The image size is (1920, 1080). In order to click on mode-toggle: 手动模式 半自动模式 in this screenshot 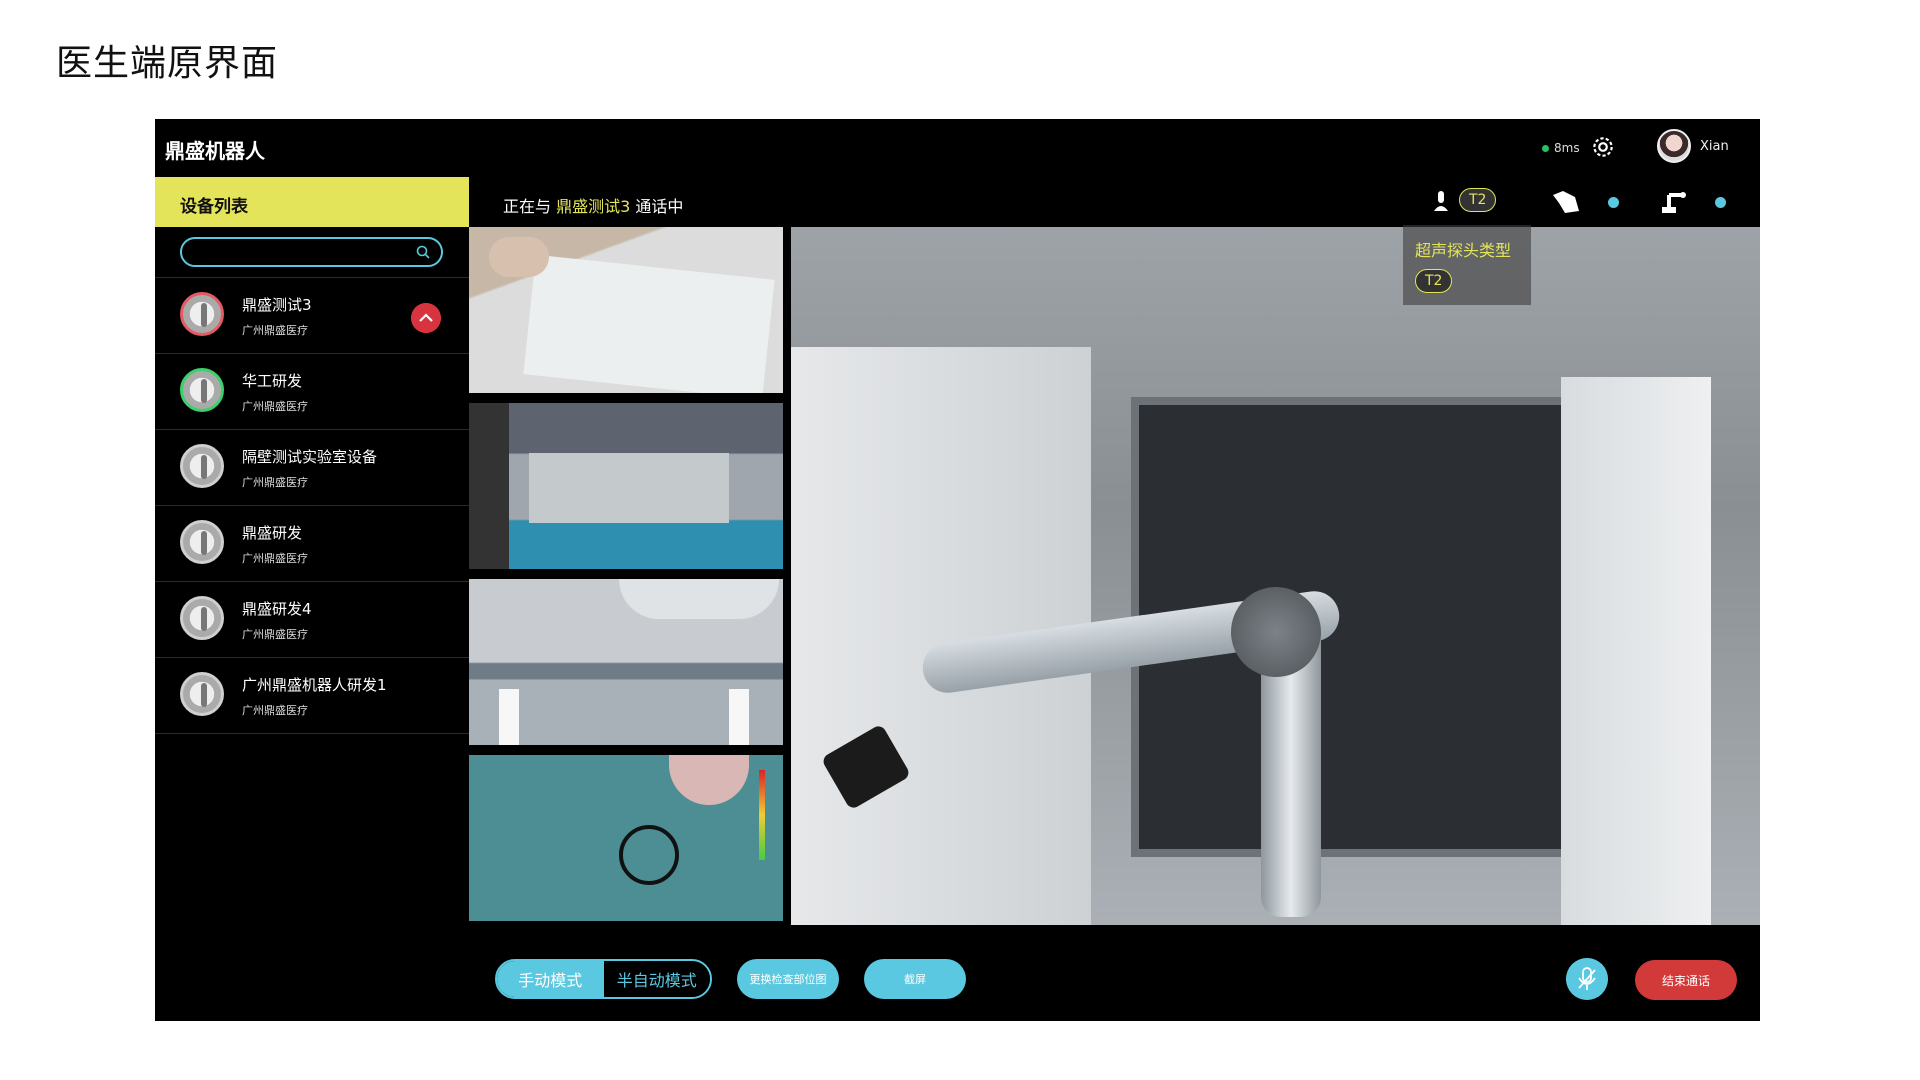, I will do `click(603, 979)`.